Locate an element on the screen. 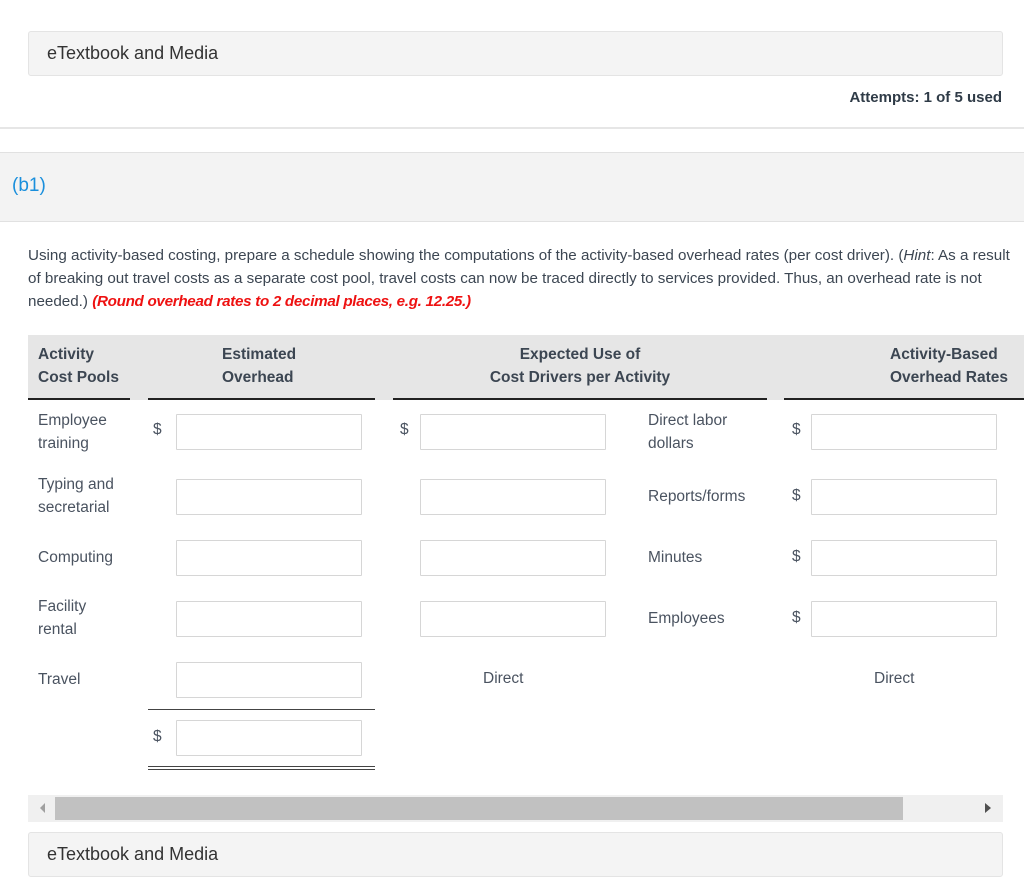 The height and width of the screenshot is (882, 1024). cost-driver-typing-secretarial: Reports/forms is located at coordinates (696, 496).